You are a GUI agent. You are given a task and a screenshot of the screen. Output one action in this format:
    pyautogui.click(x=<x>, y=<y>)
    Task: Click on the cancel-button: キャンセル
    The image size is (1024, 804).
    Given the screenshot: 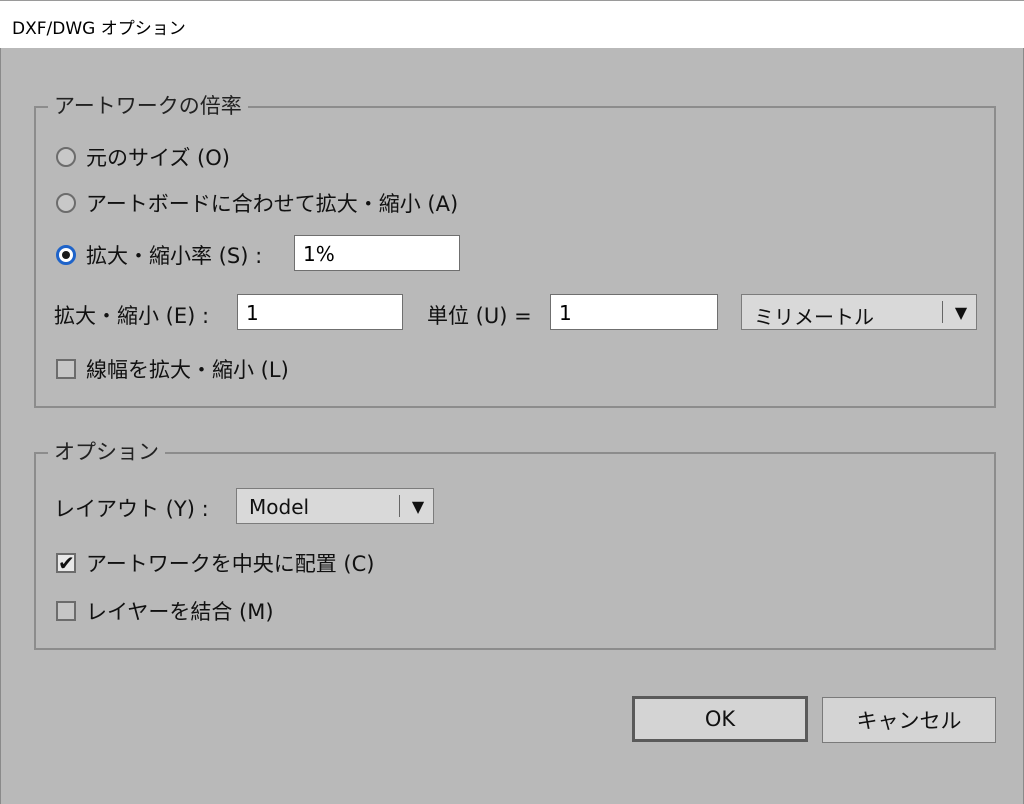 What is the action you would take?
    pyautogui.click(x=909, y=720)
    